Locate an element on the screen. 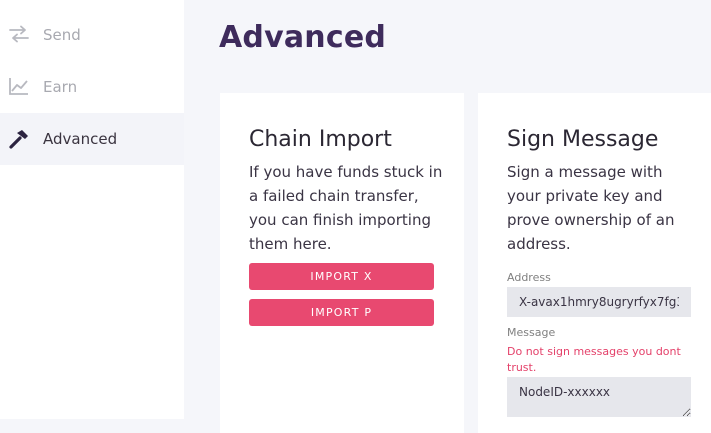  page-title: Advanced is located at coordinates (303, 37).